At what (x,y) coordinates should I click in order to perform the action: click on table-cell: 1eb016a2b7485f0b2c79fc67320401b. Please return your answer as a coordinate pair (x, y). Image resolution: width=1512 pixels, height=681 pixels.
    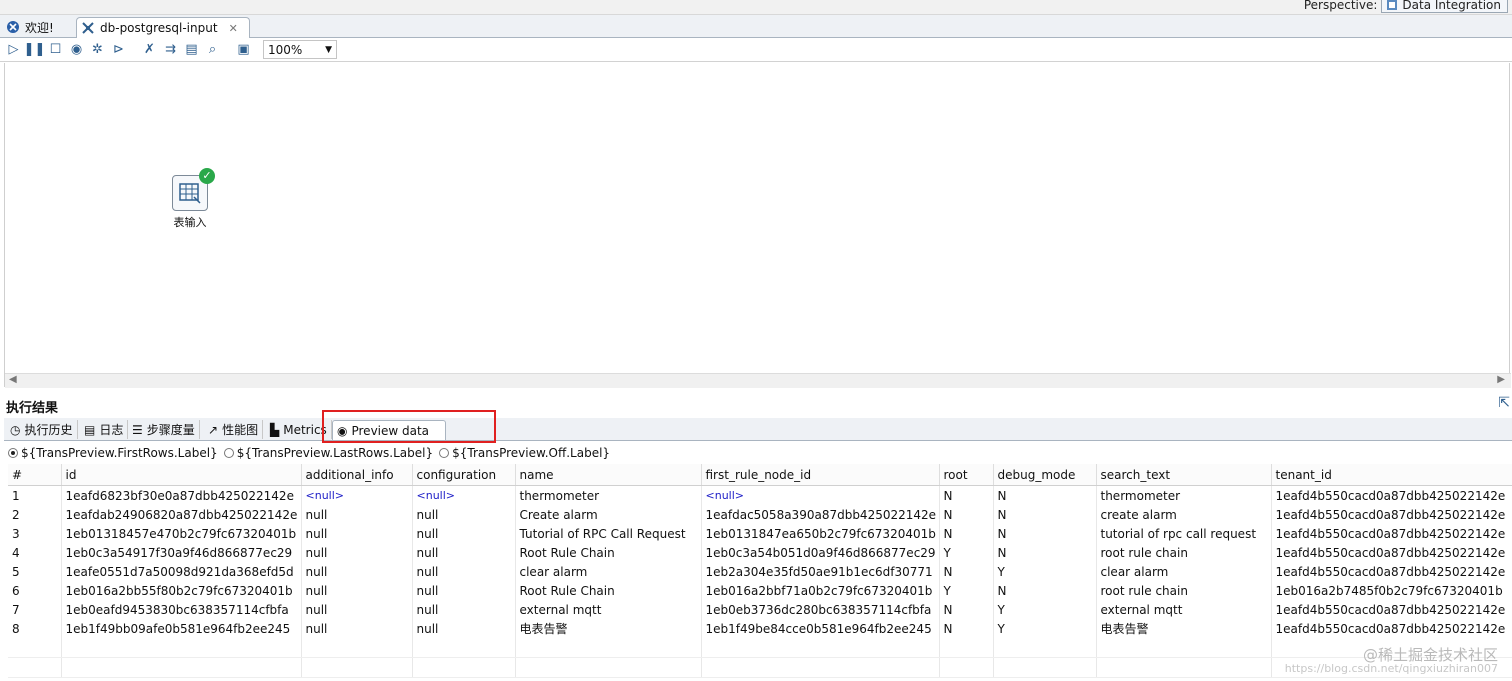
    Looking at the image, I should click on (1391, 590).